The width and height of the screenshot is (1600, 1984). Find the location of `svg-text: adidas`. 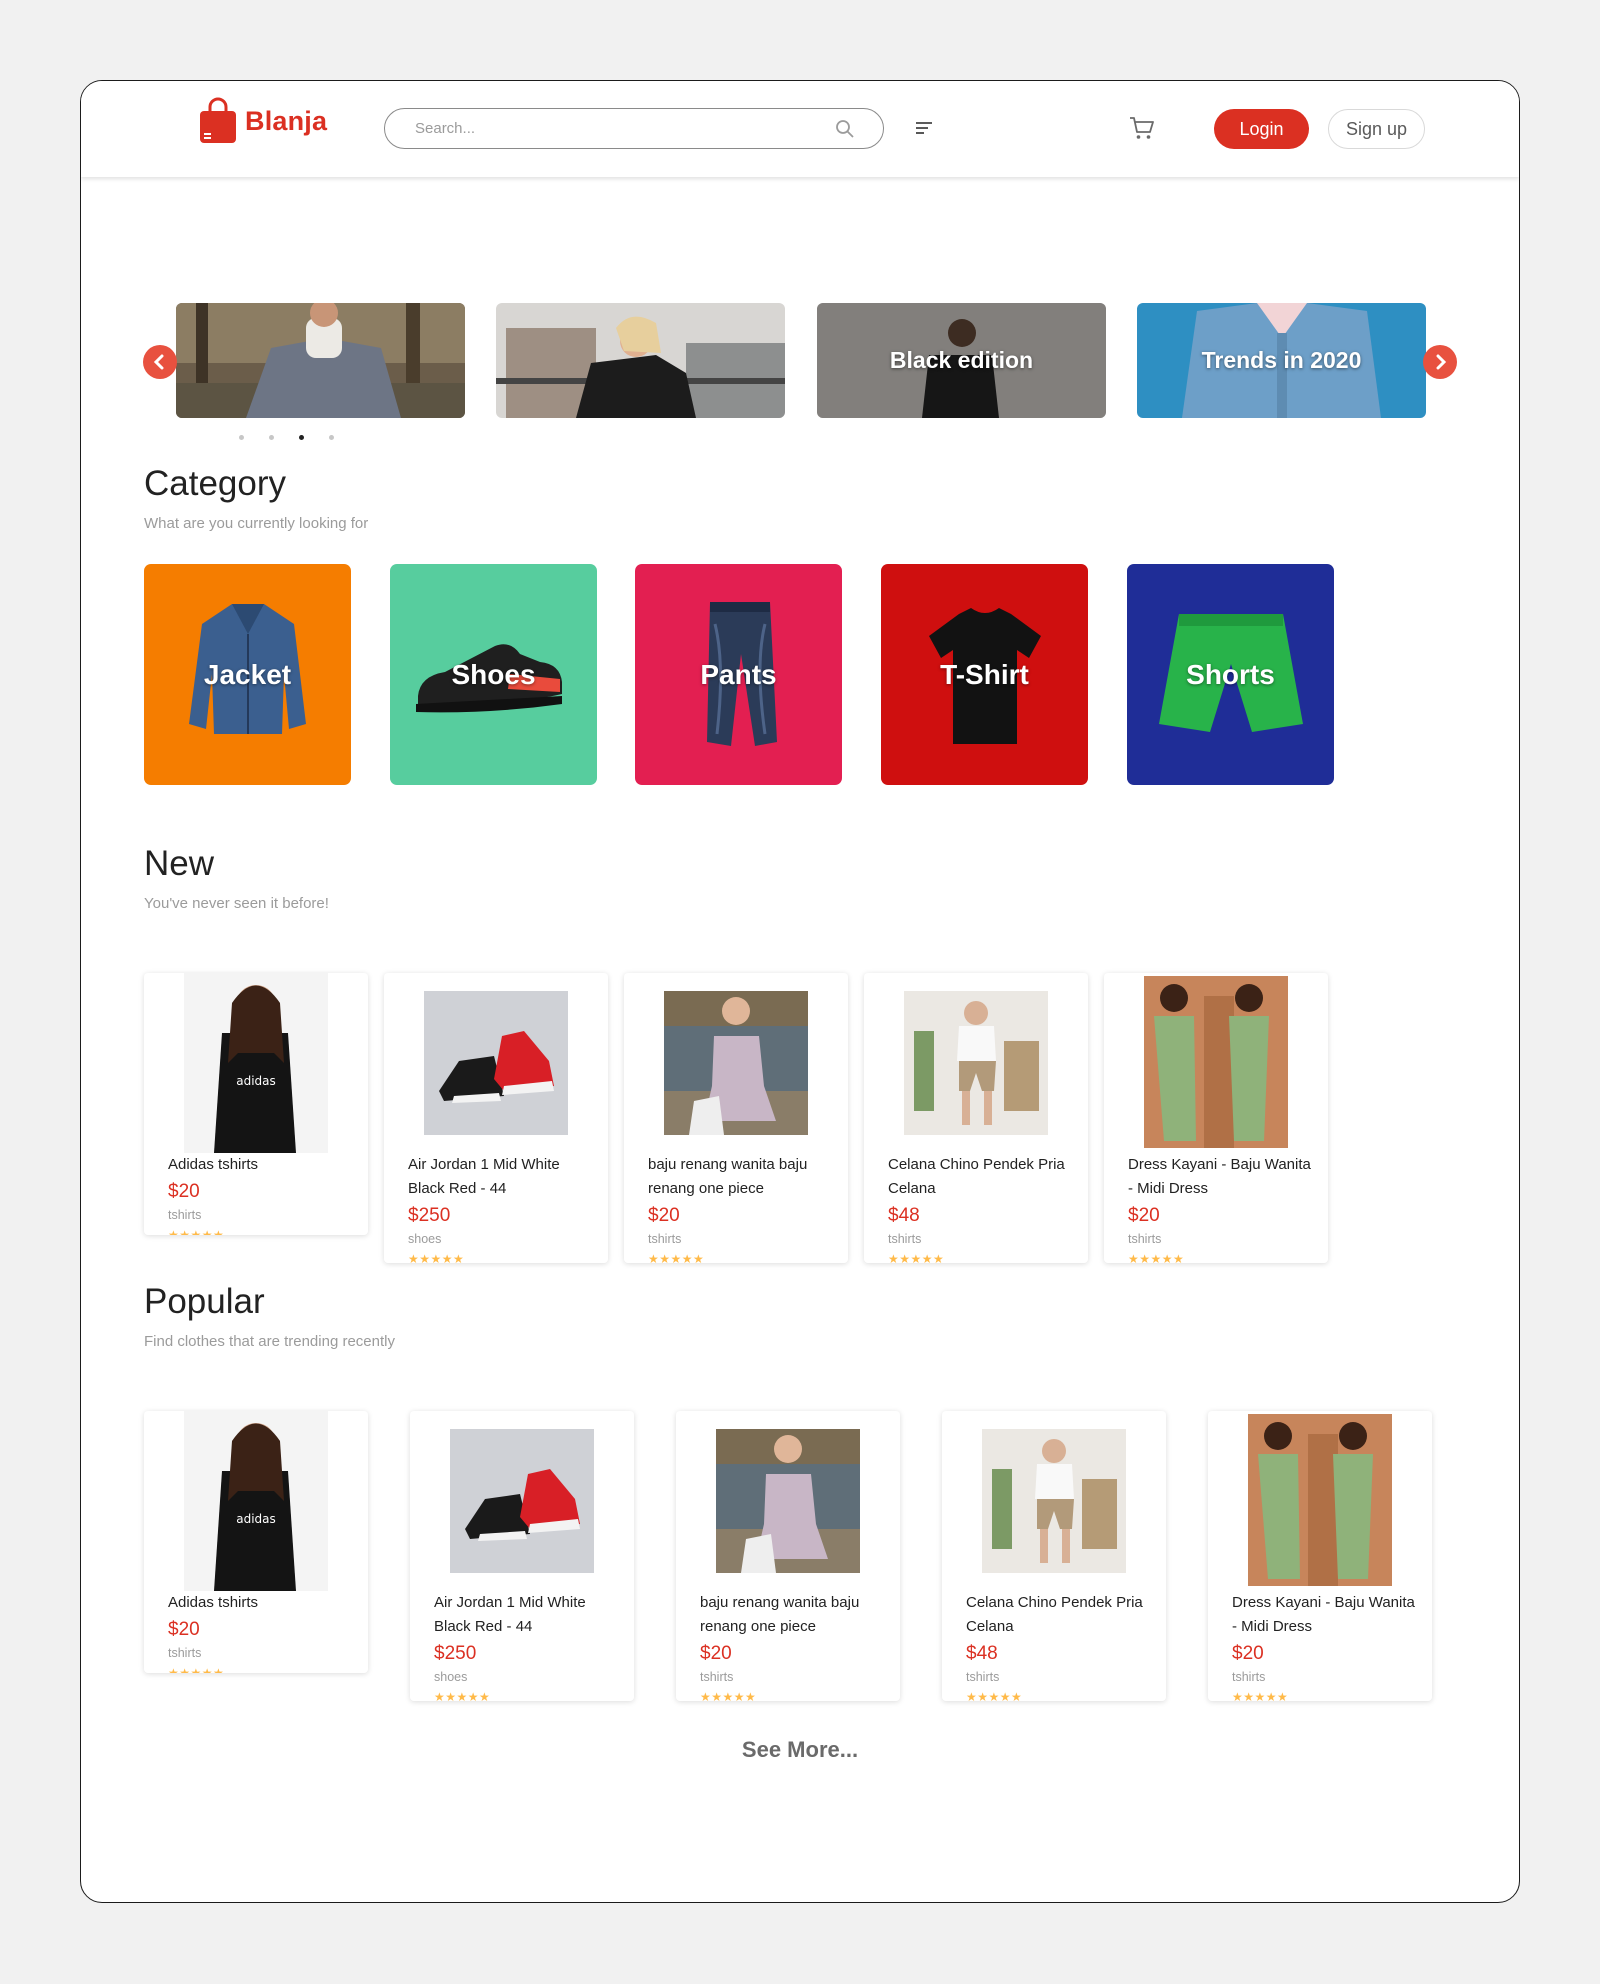

svg-text: adidas is located at coordinates (256, 1081).